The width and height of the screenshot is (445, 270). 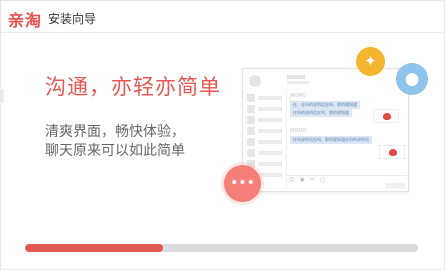 What do you see at coordinates (308, 180) in the screenshot?
I see `mock-toolbar: ☺ ▣ ✂ ◯` at bounding box center [308, 180].